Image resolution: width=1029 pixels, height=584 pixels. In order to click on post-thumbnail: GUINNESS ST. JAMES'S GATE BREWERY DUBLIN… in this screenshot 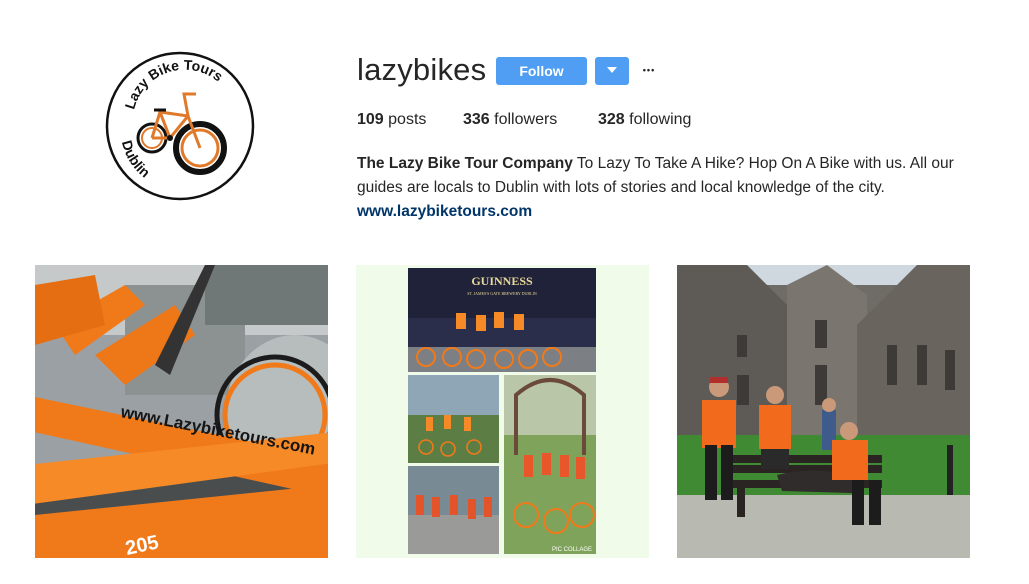, I will do `click(502, 411)`.